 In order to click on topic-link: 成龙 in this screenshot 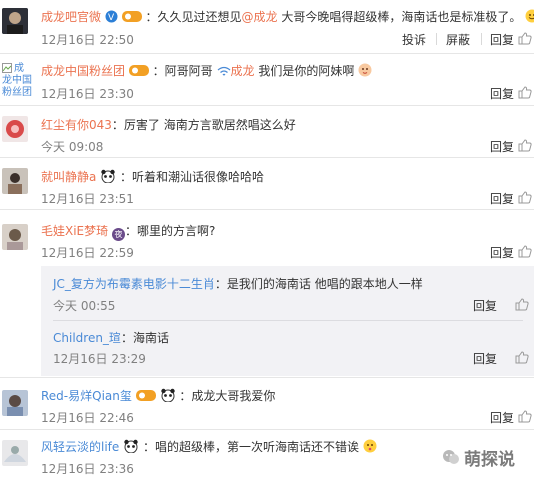, I will do `click(243, 71)`.